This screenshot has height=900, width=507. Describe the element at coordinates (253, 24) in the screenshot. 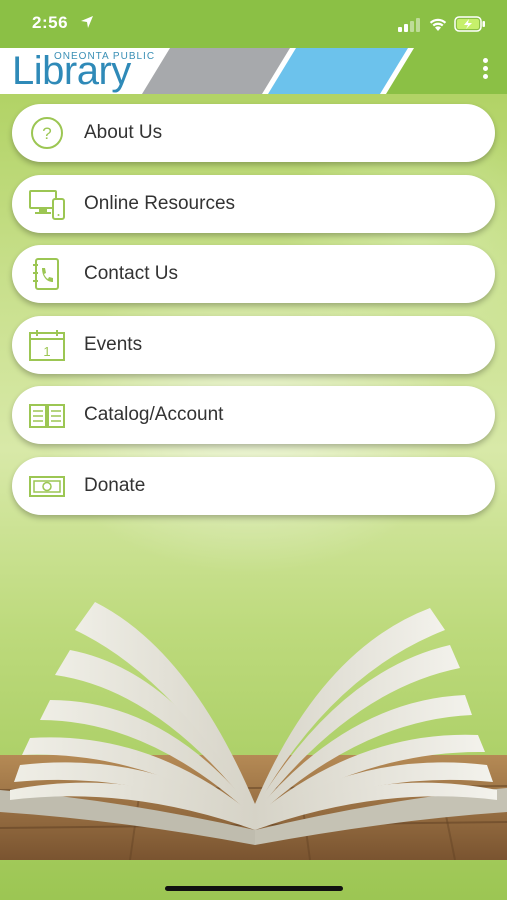

I see `status-bar: 2:56` at that location.